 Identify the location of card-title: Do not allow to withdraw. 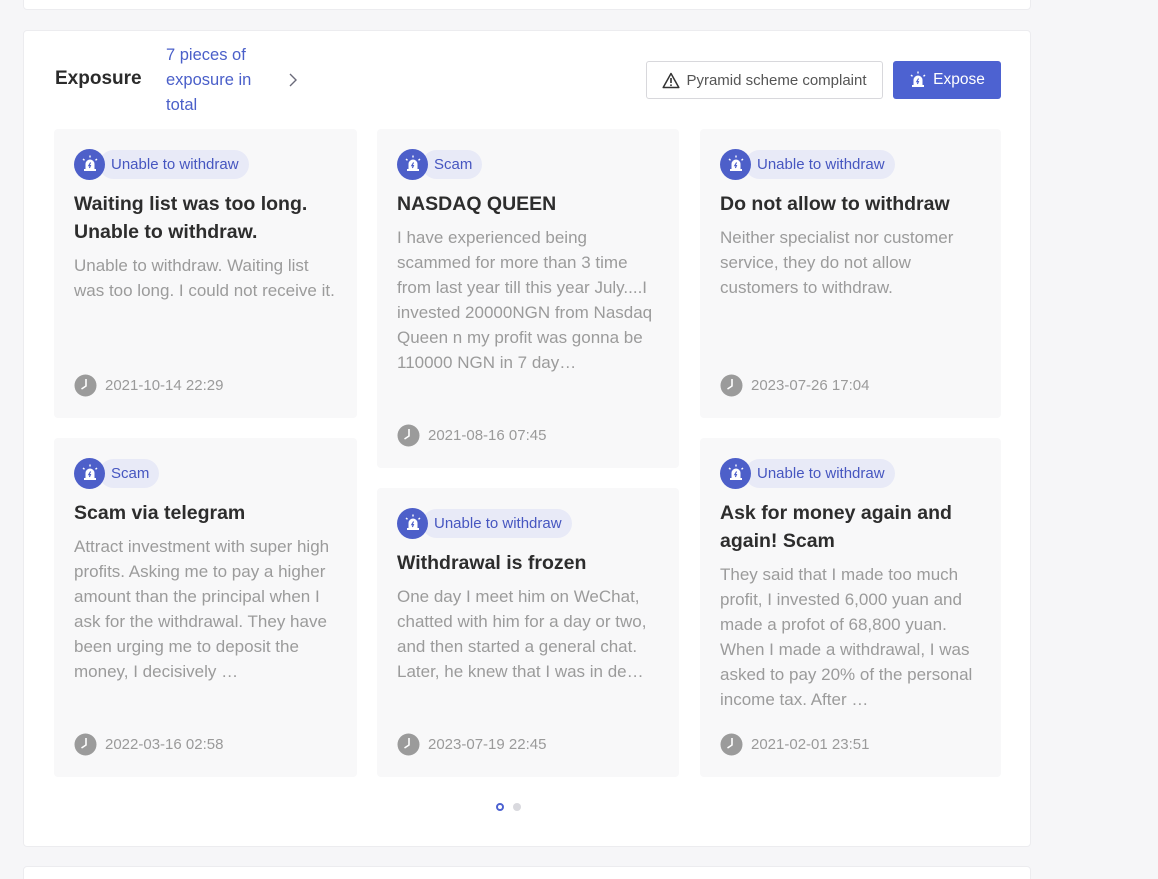
(835, 204).